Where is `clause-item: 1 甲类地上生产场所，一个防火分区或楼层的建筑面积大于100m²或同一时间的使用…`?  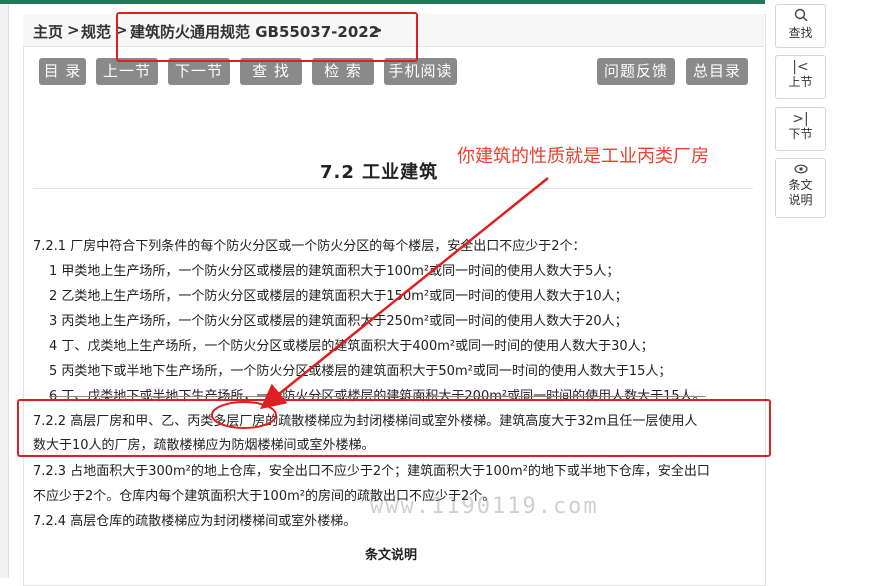 clause-item: 1 甲类地上生产场所，一个防火分区或楼层的建筑面积大于100m²或同一时间的使用… is located at coordinates (334, 271).